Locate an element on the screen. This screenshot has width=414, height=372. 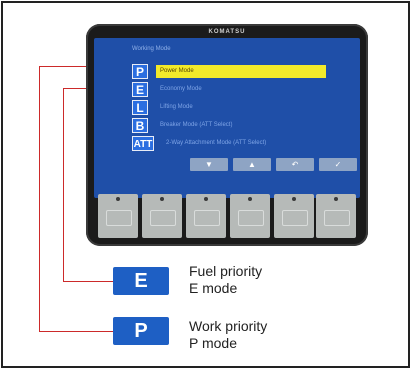
mode-badge-att: ATT is located at coordinates (143, 143).